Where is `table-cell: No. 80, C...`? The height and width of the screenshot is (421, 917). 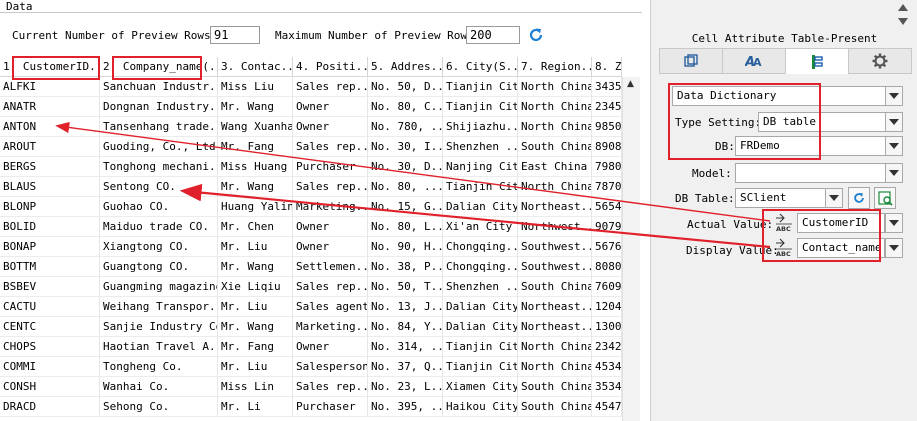
table-cell: No. 80, C... is located at coordinates (405, 107).